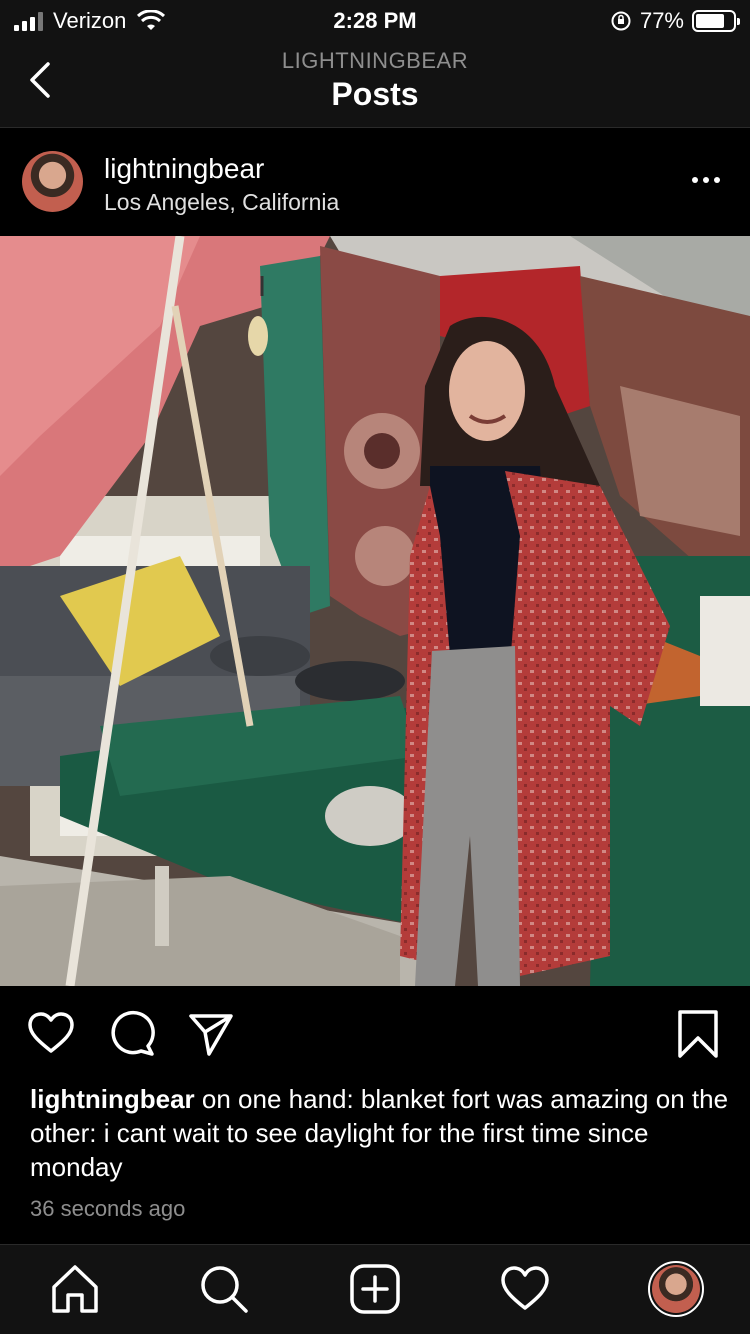 The image size is (750, 1334). I want to click on plus-square-icon, so click(375, 1289).